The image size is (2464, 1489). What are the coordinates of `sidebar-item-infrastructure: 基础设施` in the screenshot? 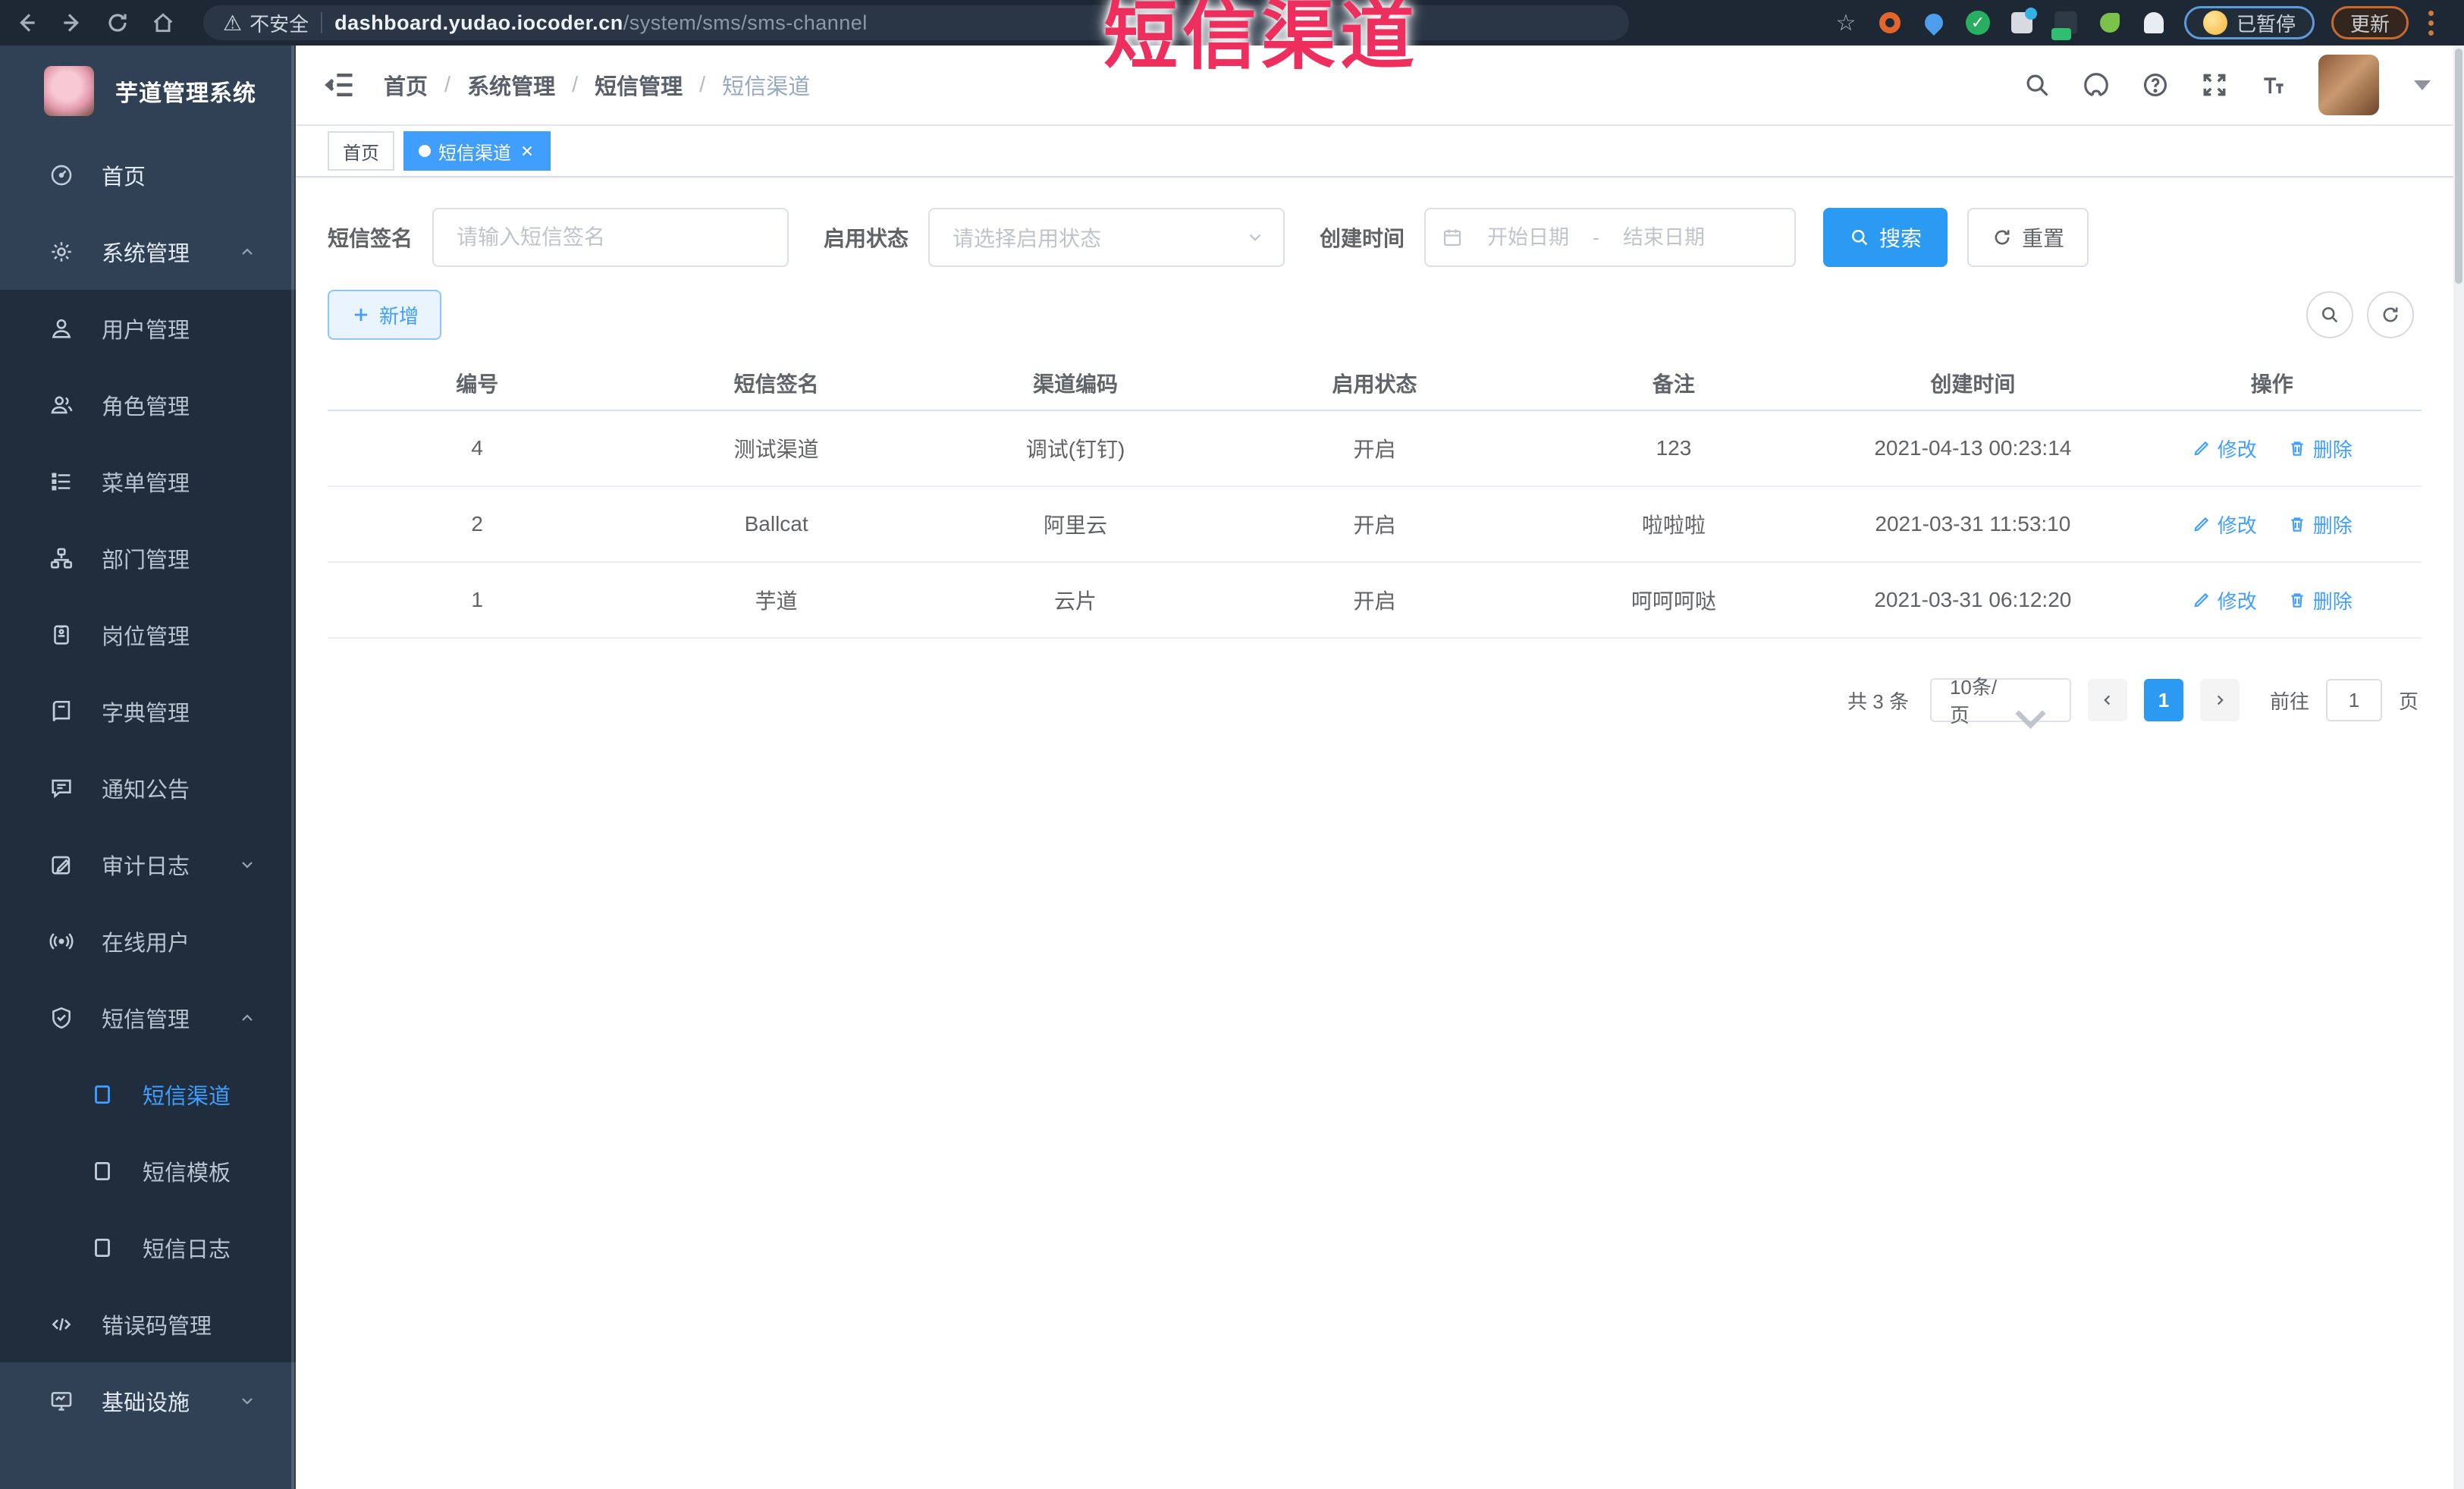 It's located at (148, 1400).